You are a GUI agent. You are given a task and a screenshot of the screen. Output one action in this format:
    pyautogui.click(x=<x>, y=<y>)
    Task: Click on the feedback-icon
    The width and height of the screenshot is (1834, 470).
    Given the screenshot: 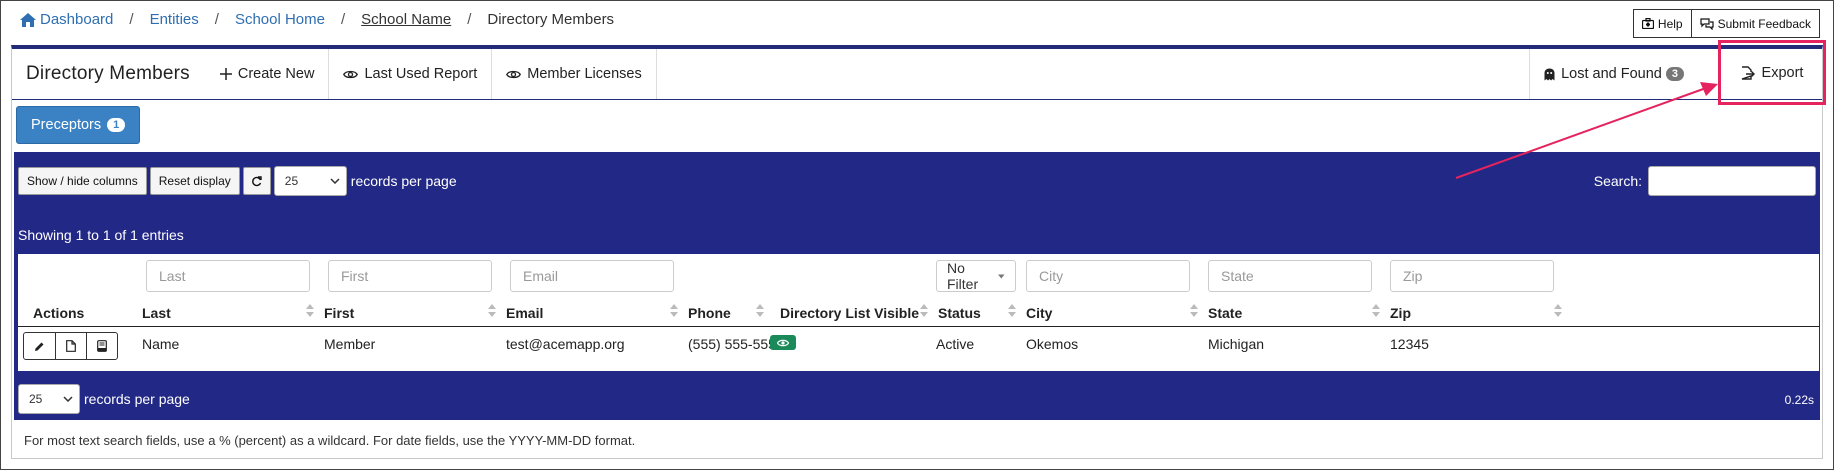 What is the action you would take?
    pyautogui.click(x=1707, y=23)
    